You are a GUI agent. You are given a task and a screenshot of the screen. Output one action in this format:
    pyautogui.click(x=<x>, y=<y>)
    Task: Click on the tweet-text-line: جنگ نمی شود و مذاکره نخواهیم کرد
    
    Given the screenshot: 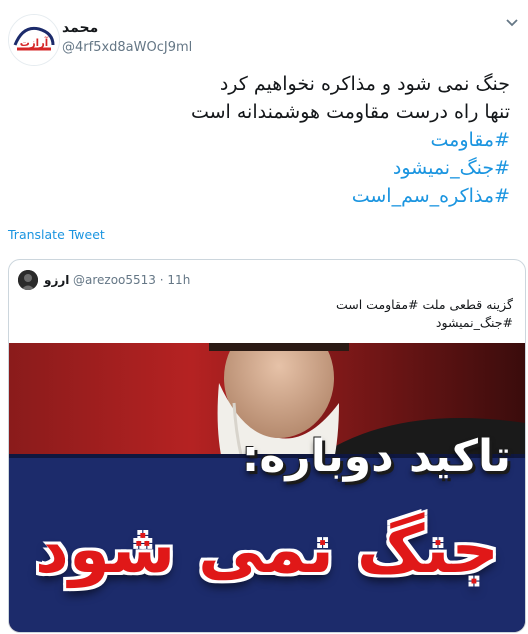 What is the action you would take?
    pyautogui.click(x=364, y=84)
    